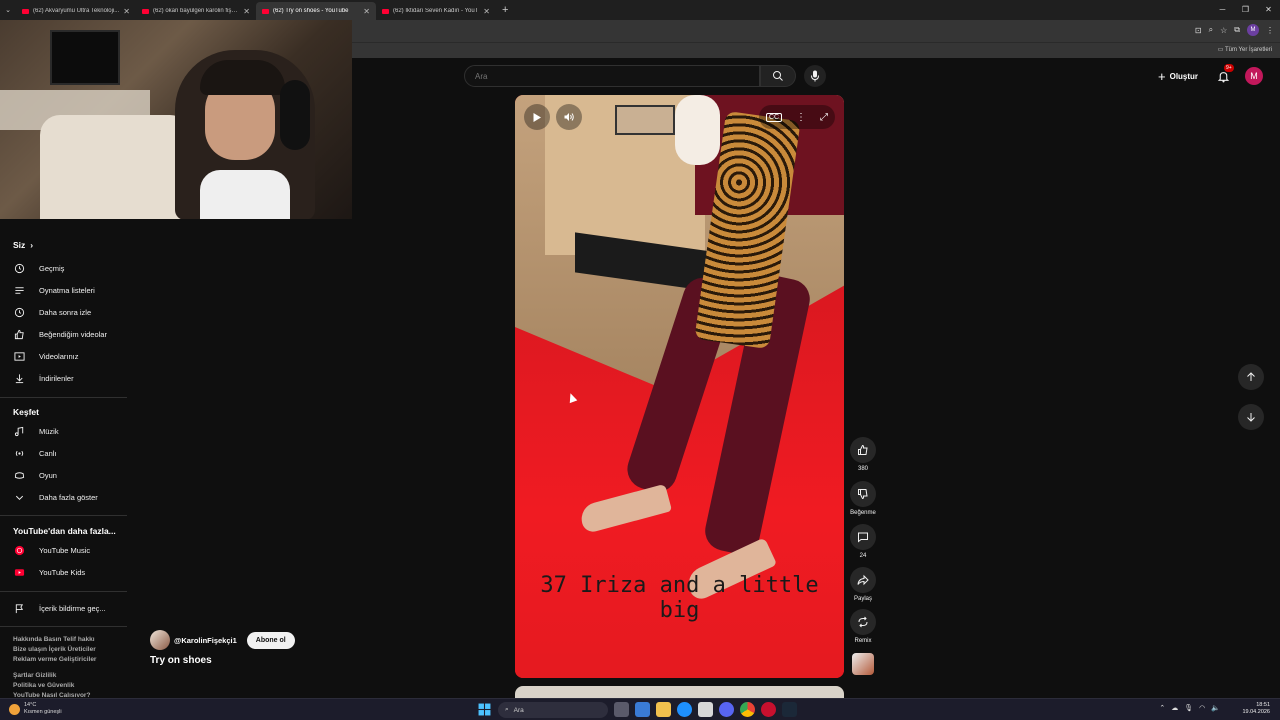 Image resolution: width=1280 pixels, height=720 pixels. What do you see at coordinates (196, 11) in the screenshot?
I see `browser-tab-2: (62) okan bayülgen karolin fişe... ✕` at bounding box center [196, 11].